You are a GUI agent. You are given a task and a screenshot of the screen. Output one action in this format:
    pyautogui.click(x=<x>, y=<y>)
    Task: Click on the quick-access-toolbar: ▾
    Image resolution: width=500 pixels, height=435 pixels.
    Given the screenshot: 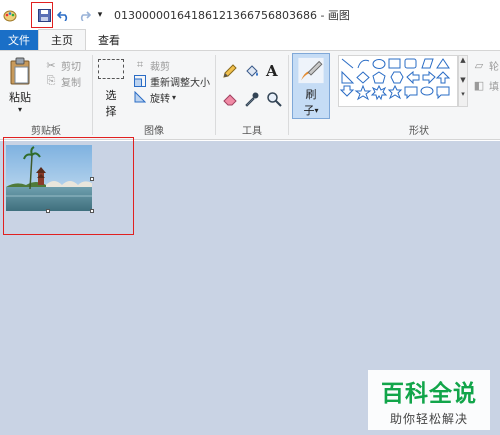 What is the action you would take?
    pyautogui.click(x=53, y=15)
    